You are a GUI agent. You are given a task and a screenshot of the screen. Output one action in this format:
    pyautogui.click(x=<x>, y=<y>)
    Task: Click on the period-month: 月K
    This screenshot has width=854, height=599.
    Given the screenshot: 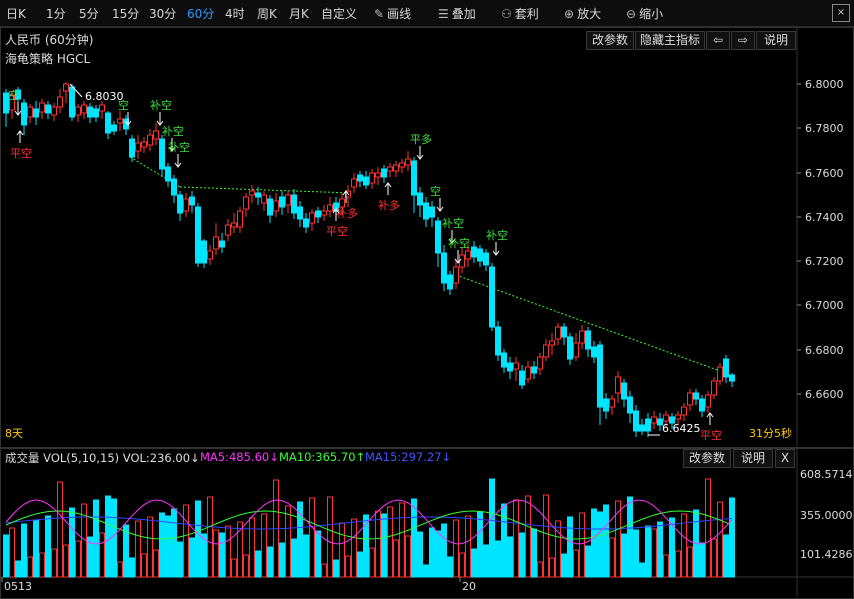 What is the action you would take?
    pyautogui.click(x=299, y=13)
    